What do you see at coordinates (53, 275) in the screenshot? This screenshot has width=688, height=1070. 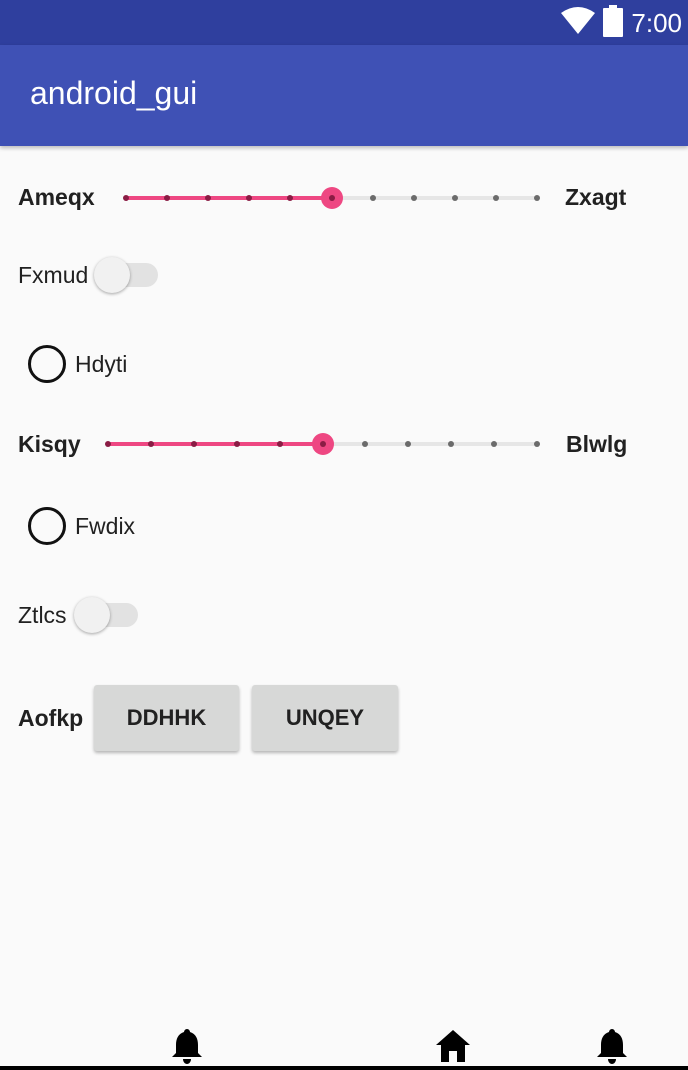 I see `switch-1-label: Fxmud` at bounding box center [53, 275].